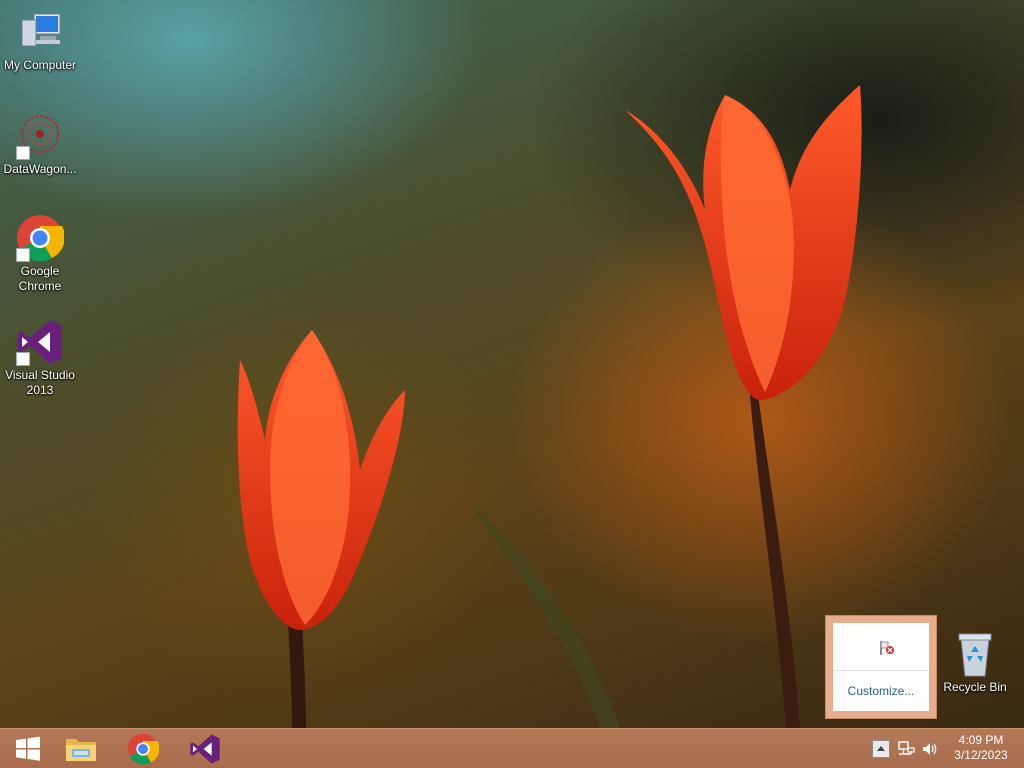 The height and width of the screenshot is (768, 1024). I want to click on desktop-icon-visual-studio-2013: Visual Studio 2013, so click(40, 358).